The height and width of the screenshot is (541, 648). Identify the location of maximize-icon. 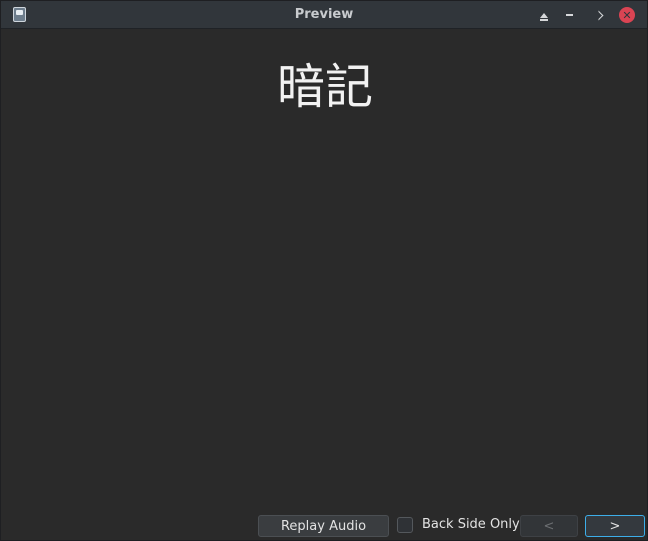
(598, 15).